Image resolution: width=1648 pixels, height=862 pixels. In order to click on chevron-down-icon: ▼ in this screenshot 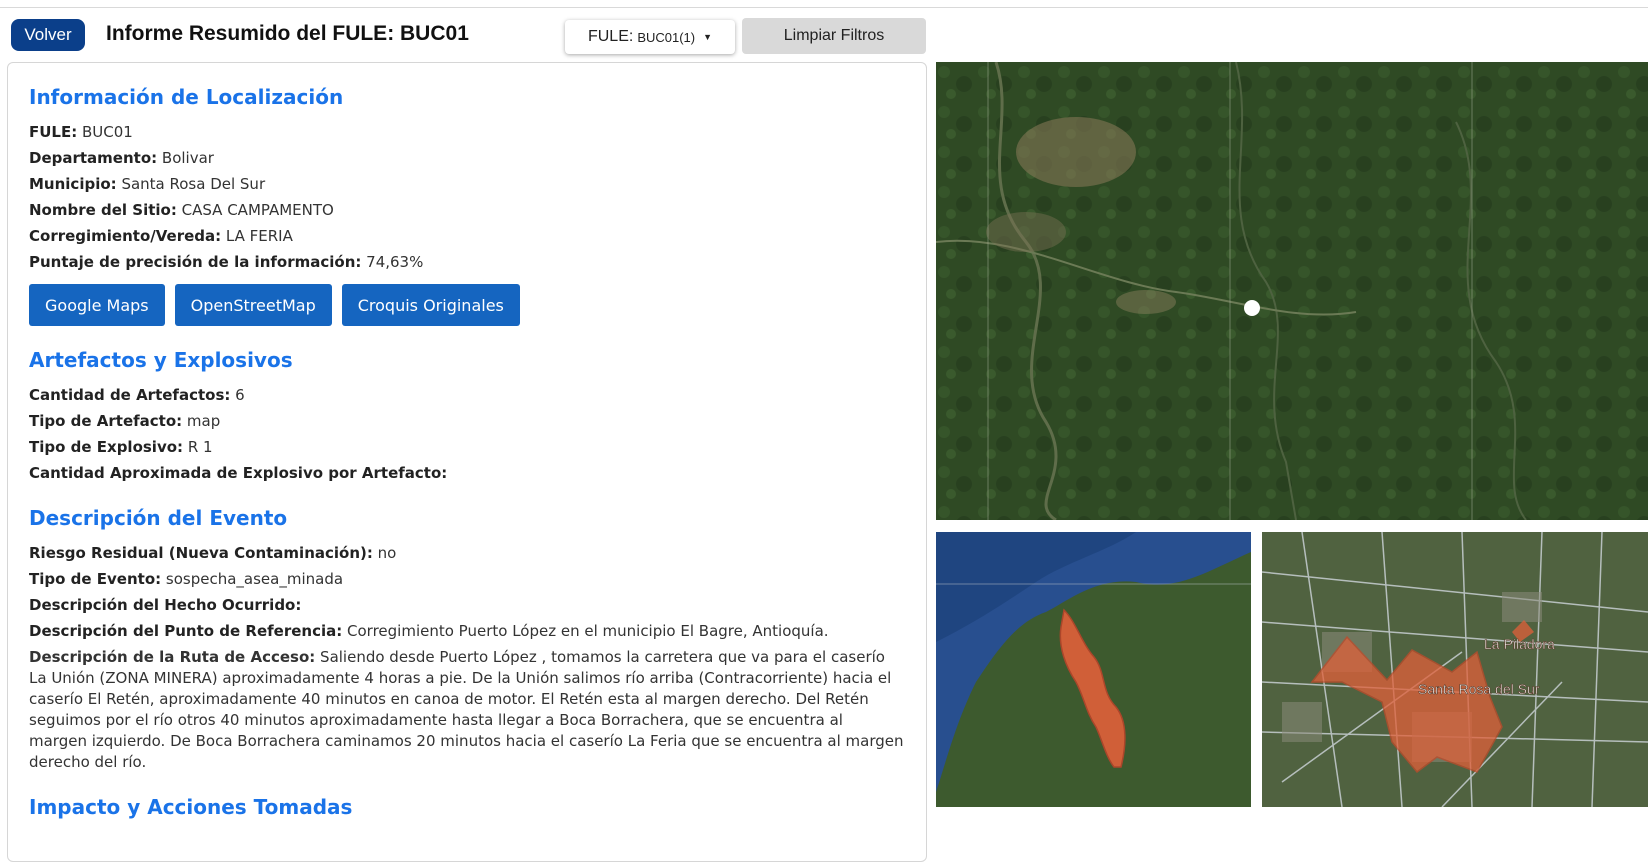, I will do `click(708, 37)`.